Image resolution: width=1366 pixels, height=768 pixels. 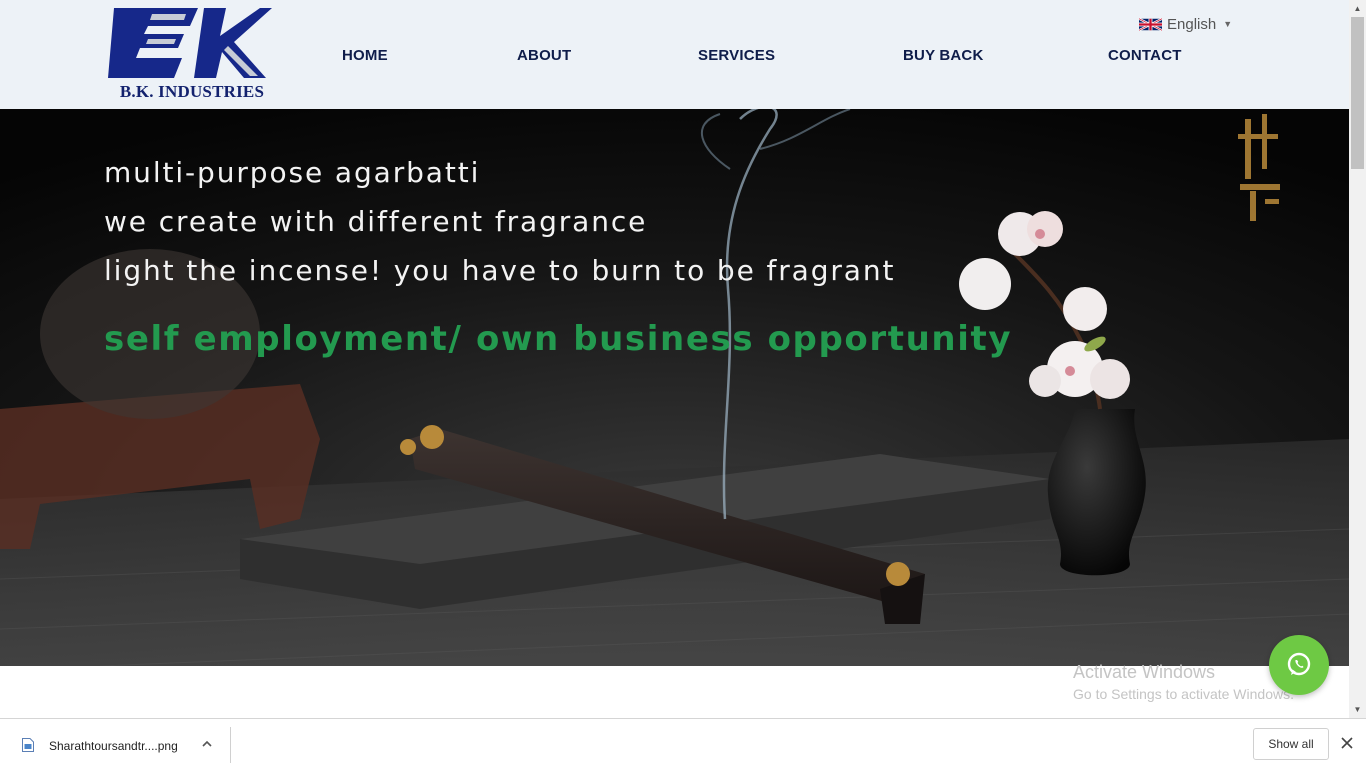 What do you see at coordinates (28, 745) in the screenshot?
I see `file-icon` at bounding box center [28, 745].